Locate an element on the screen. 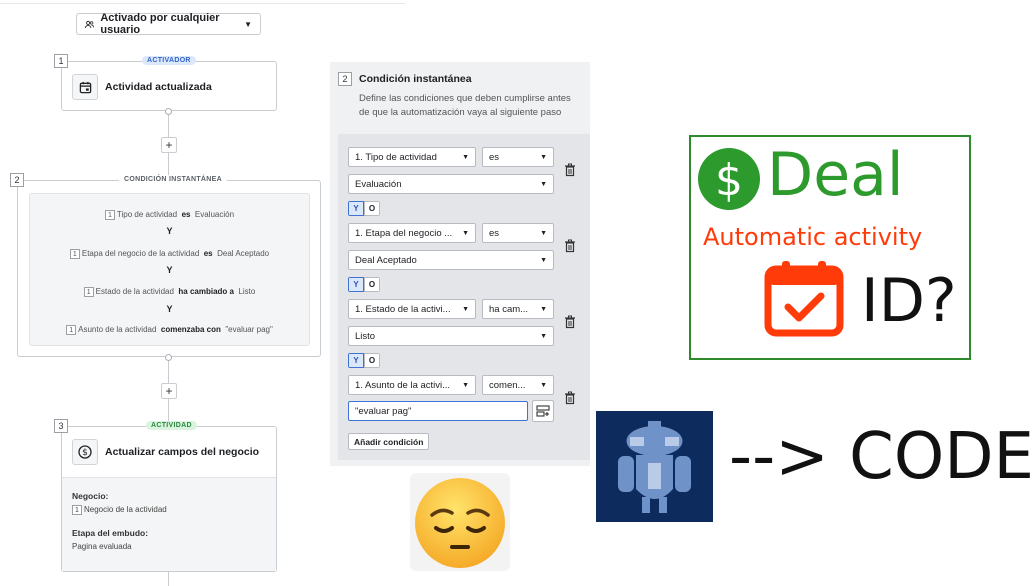  calendar-check-icon is located at coordinates (804, 299).